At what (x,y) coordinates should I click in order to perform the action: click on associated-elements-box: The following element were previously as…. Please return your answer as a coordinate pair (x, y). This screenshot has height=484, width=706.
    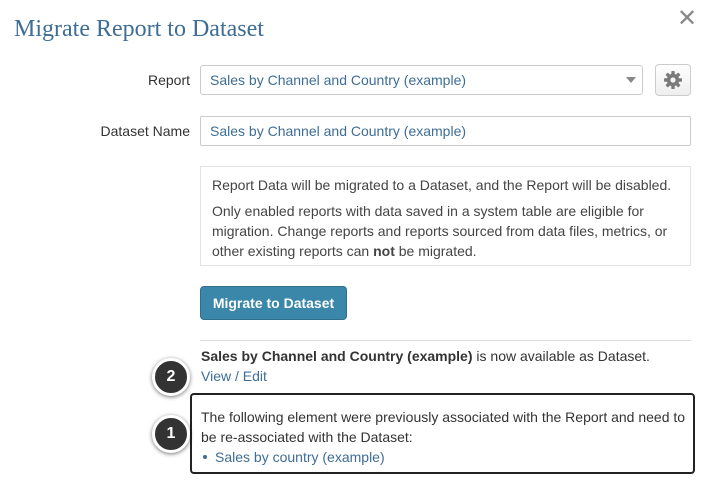
    Looking at the image, I should click on (442, 433).